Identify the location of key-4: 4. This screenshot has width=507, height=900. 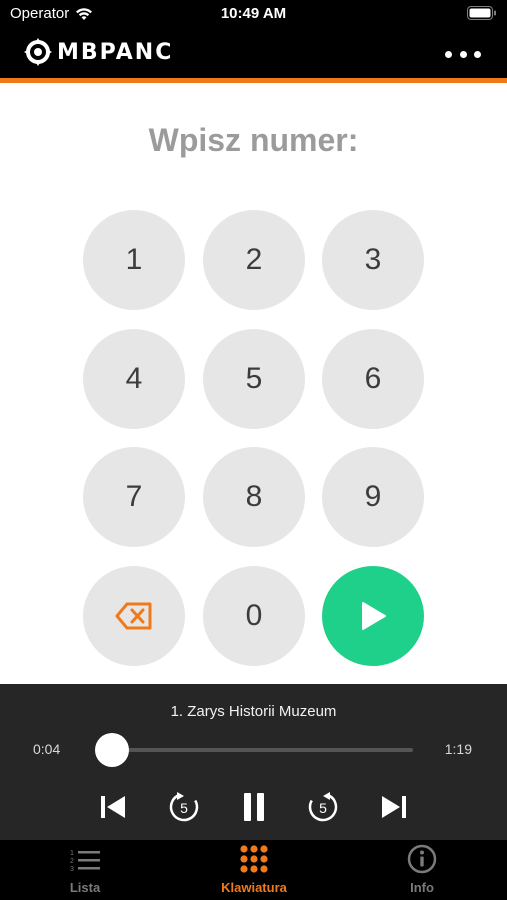
(134, 379).